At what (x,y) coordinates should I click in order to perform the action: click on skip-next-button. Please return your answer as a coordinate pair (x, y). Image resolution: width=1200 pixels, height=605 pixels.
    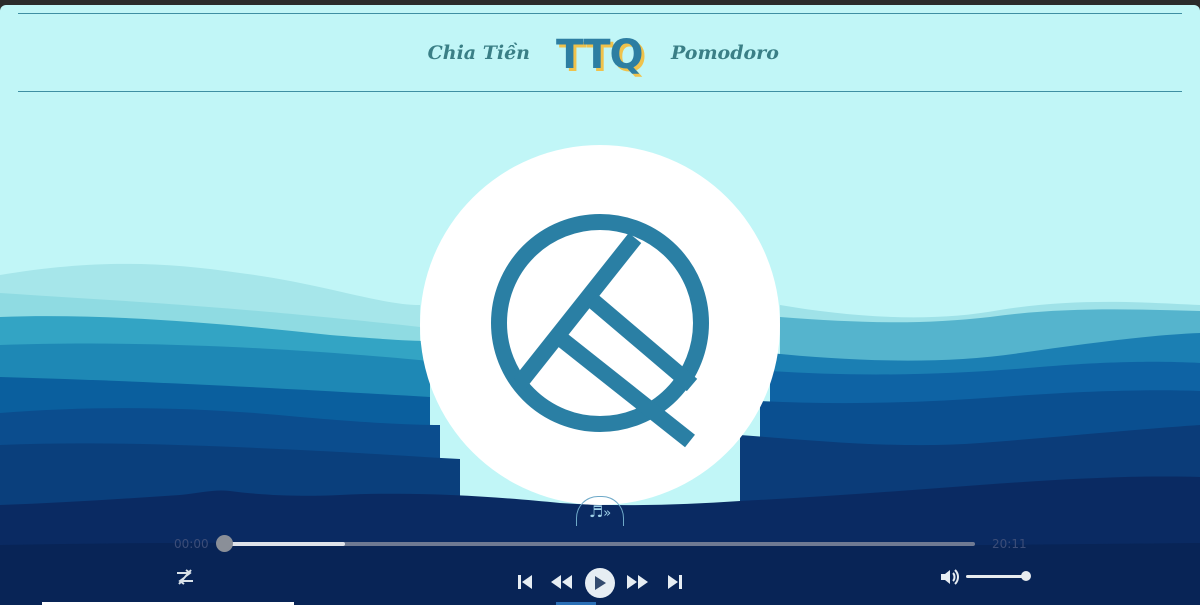
    Looking at the image, I should click on (675, 582).